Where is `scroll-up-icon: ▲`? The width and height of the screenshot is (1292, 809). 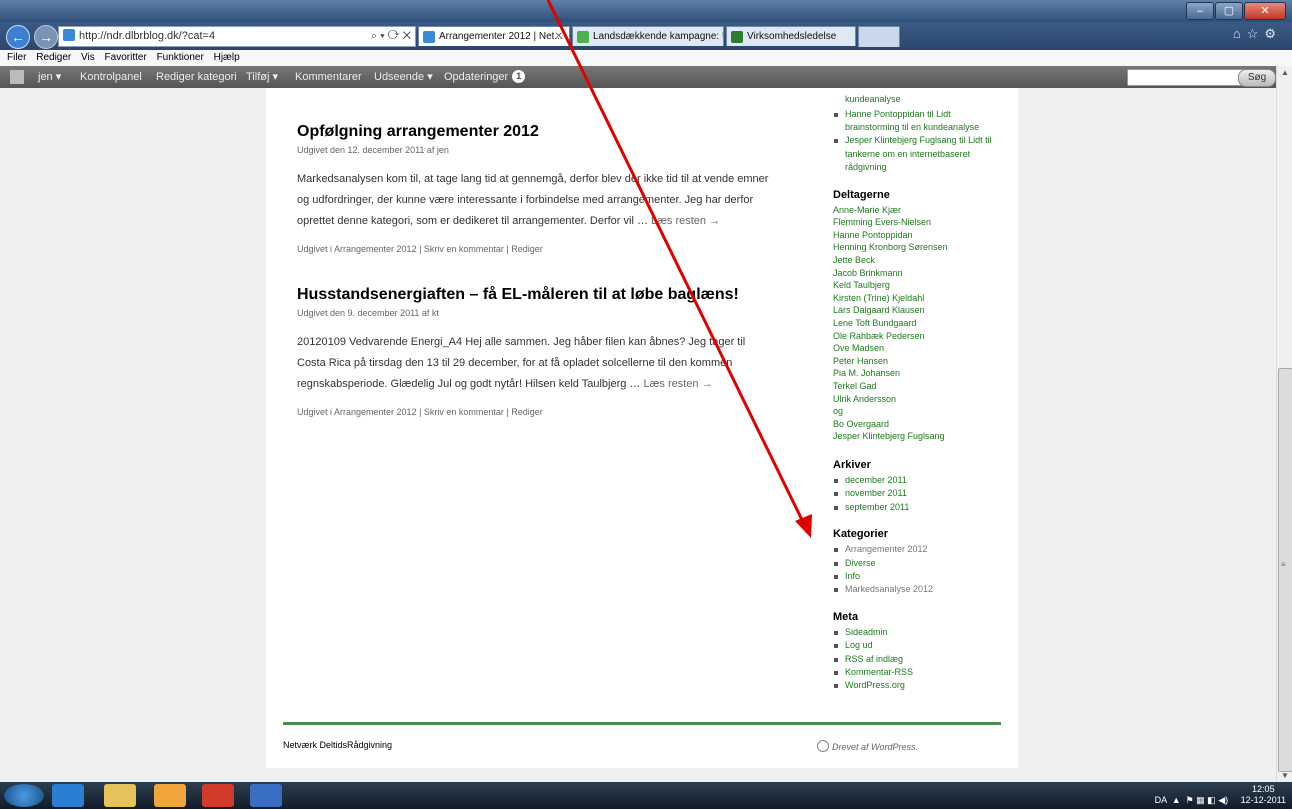 scroll-up-icon: ▲ is located at coordinates (1285, 72).